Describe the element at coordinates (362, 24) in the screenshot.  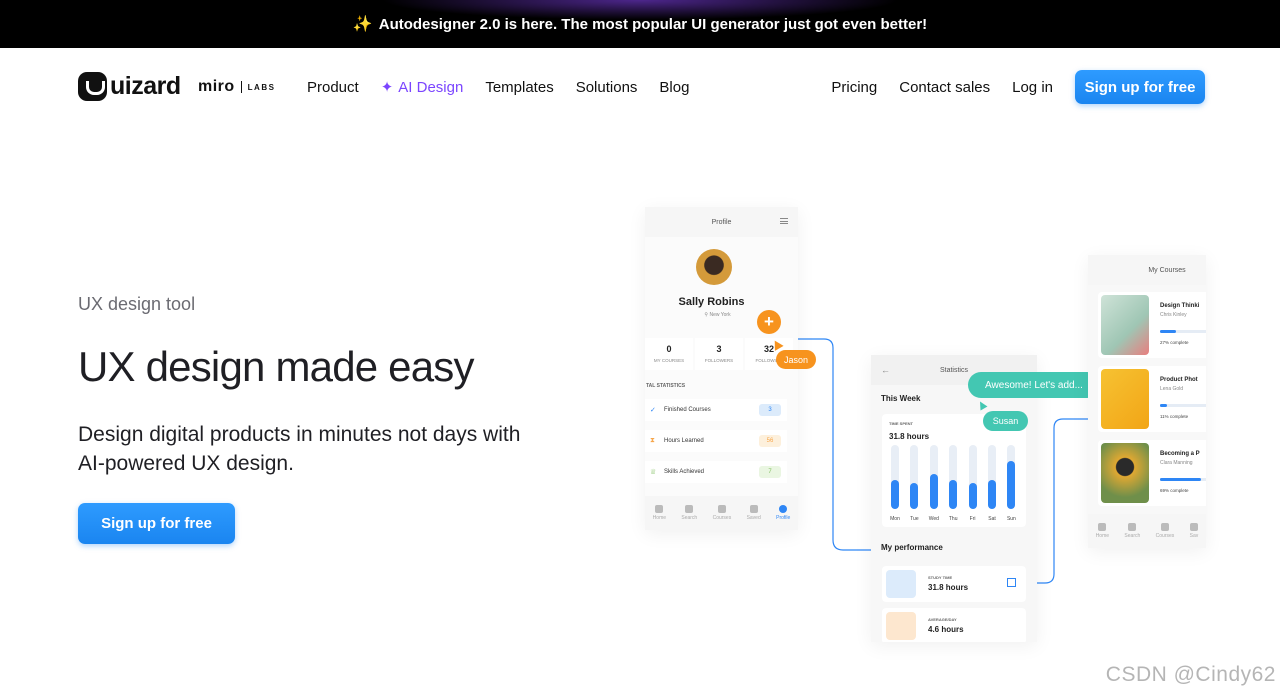
I see `sparkle-icon: ✨` at that location.